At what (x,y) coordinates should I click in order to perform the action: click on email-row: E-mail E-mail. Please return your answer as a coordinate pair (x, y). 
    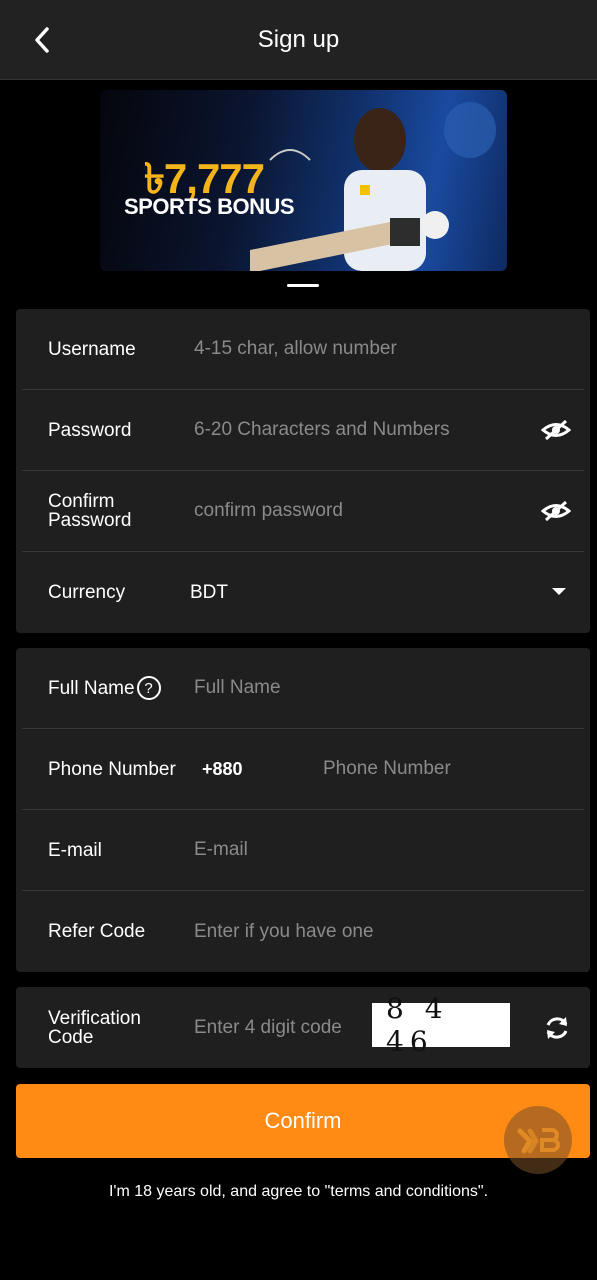
    Looking at the image, I should click on (303, 850).